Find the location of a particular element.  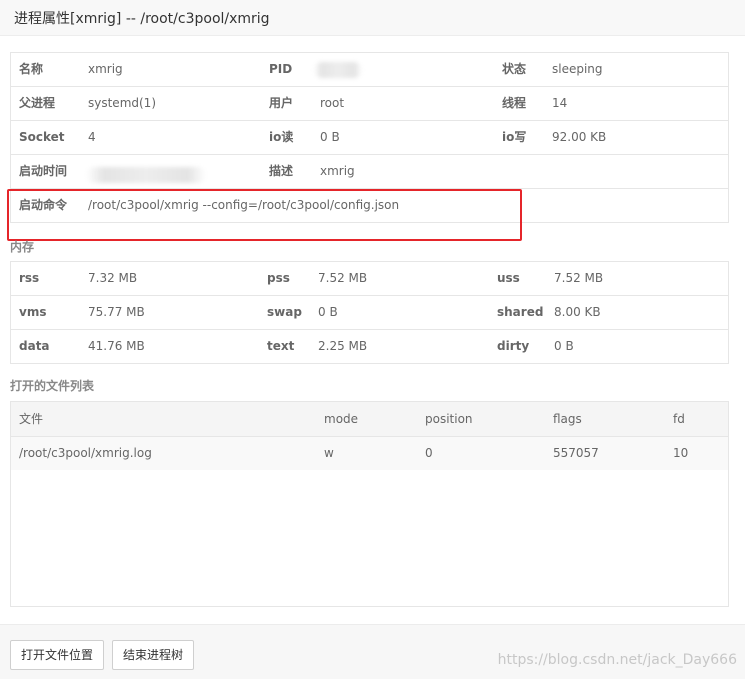

memory-row: data 41.76 MB text 2.25 MB dirty 0 B is located at coordinates (369, 347).